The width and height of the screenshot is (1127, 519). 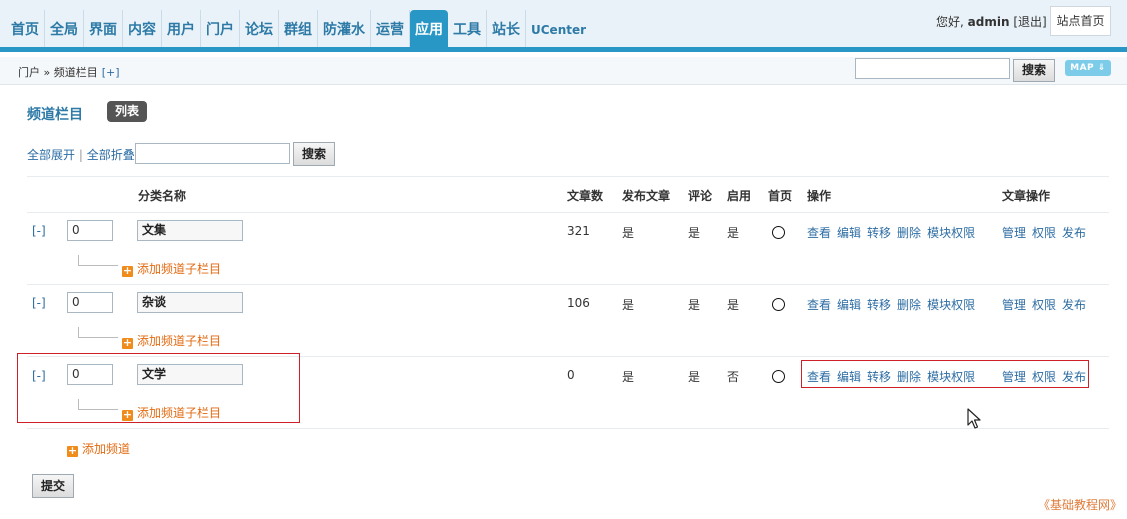 I want to click on nav-item-ucenter: UCenter, so click(x=558, y=28).